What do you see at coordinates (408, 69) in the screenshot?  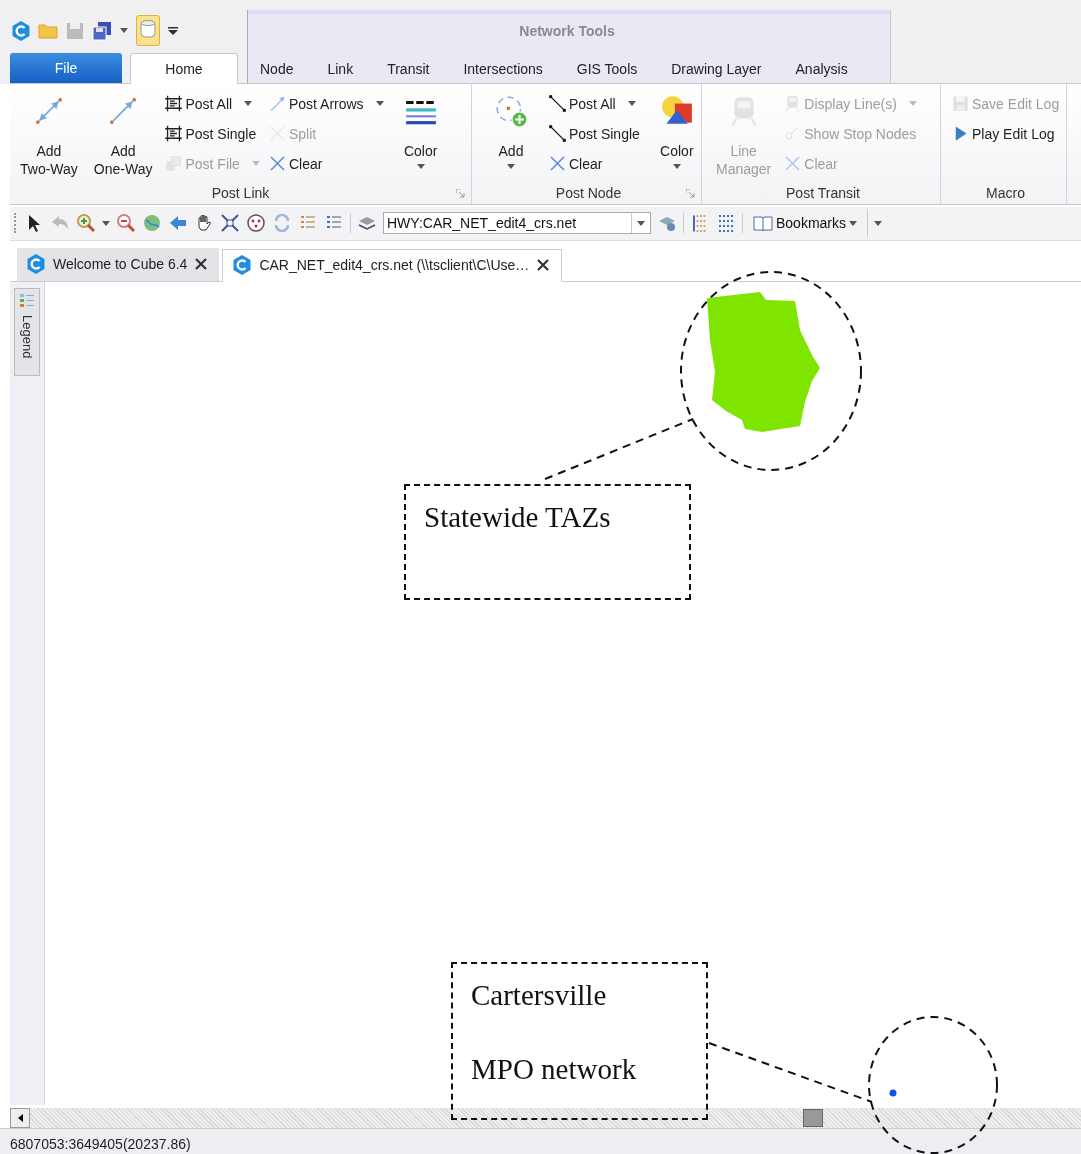 I see `ribbon-tab: Transit` at bounding box center [408, 69].